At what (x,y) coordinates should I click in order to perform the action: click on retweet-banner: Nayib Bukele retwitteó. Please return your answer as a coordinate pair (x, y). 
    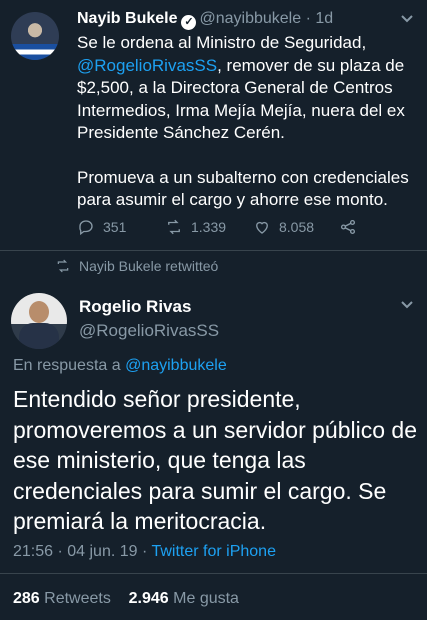
    Looking at the image, I should click on (136, 266).